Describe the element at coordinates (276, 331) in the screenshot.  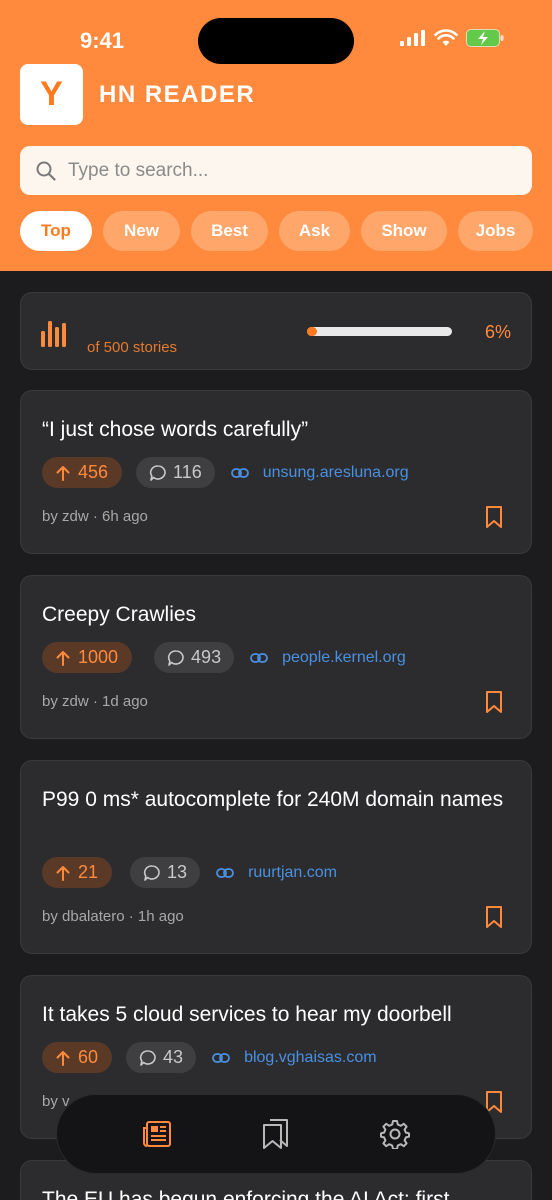
I see `reading-progress-card: of 500 stories 6%` at that location.